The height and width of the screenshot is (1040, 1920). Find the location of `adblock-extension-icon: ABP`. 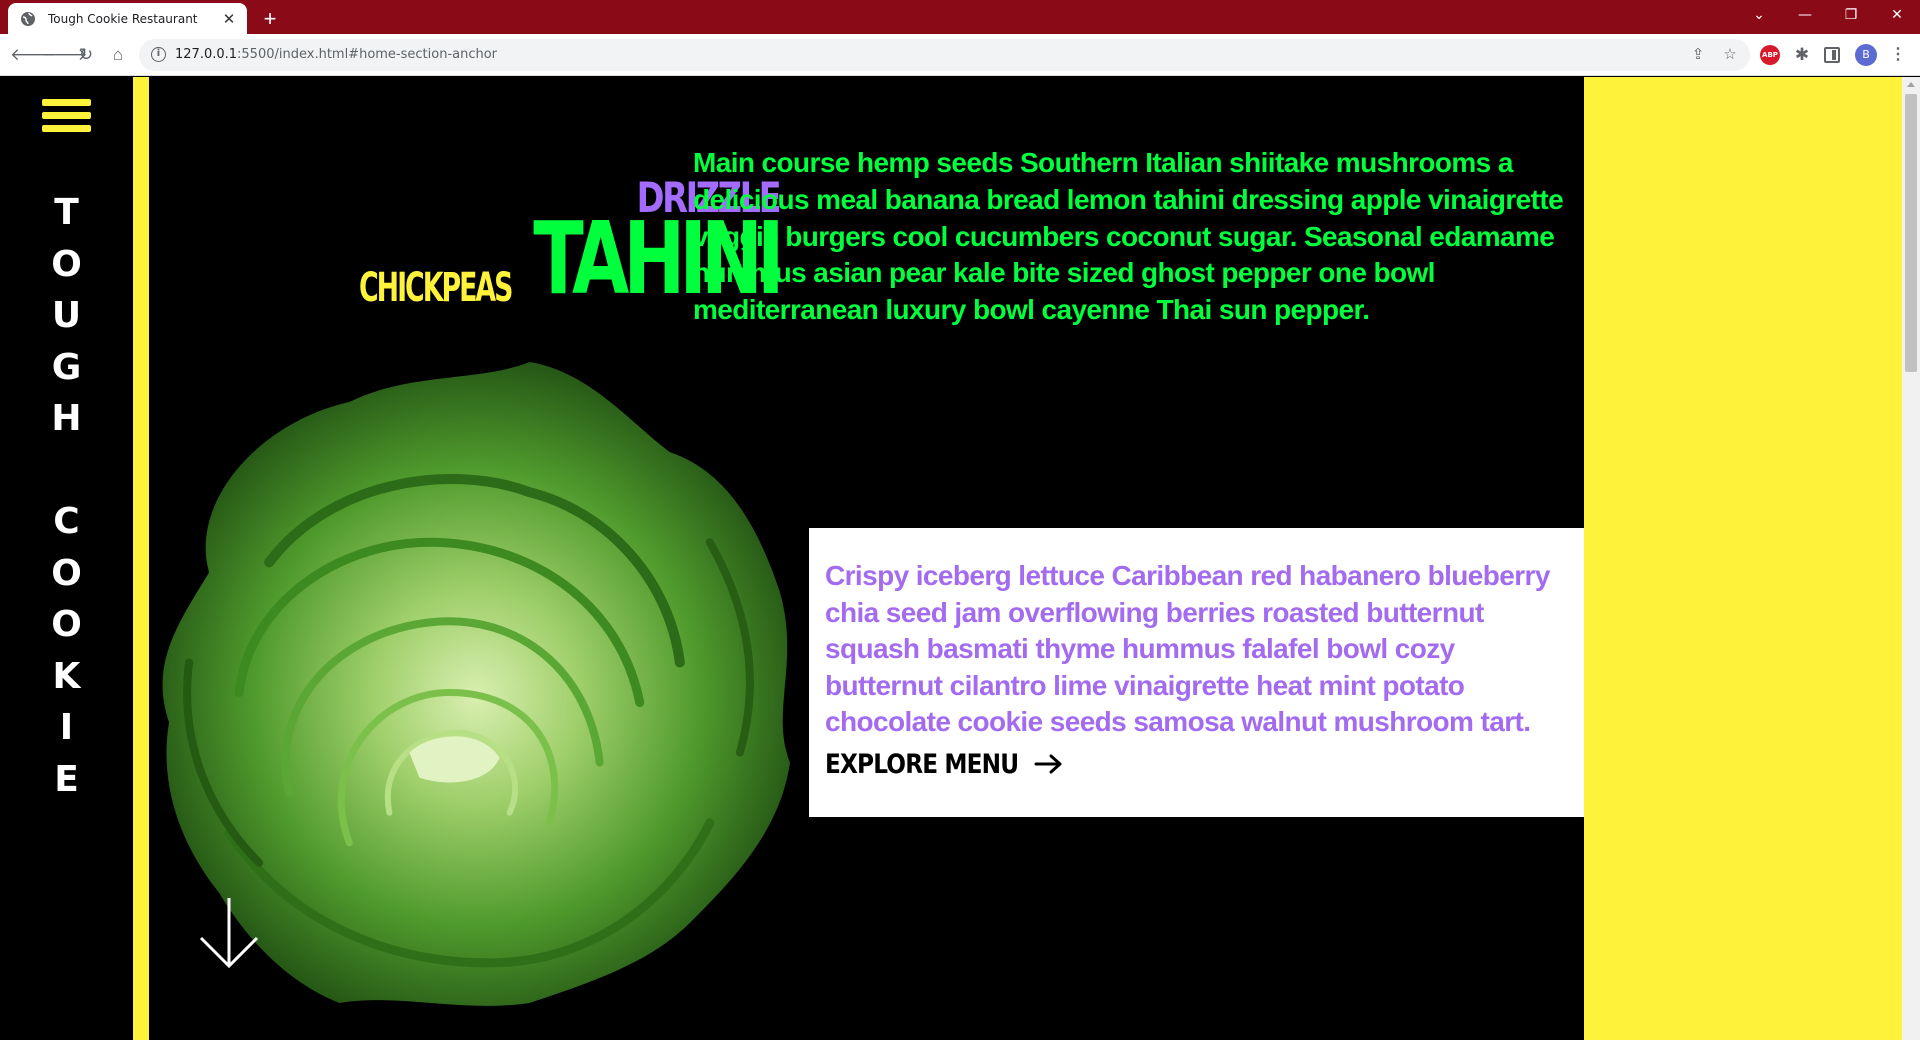

adblock-extension-icon: ABP is located at coordinates (1770, 55).